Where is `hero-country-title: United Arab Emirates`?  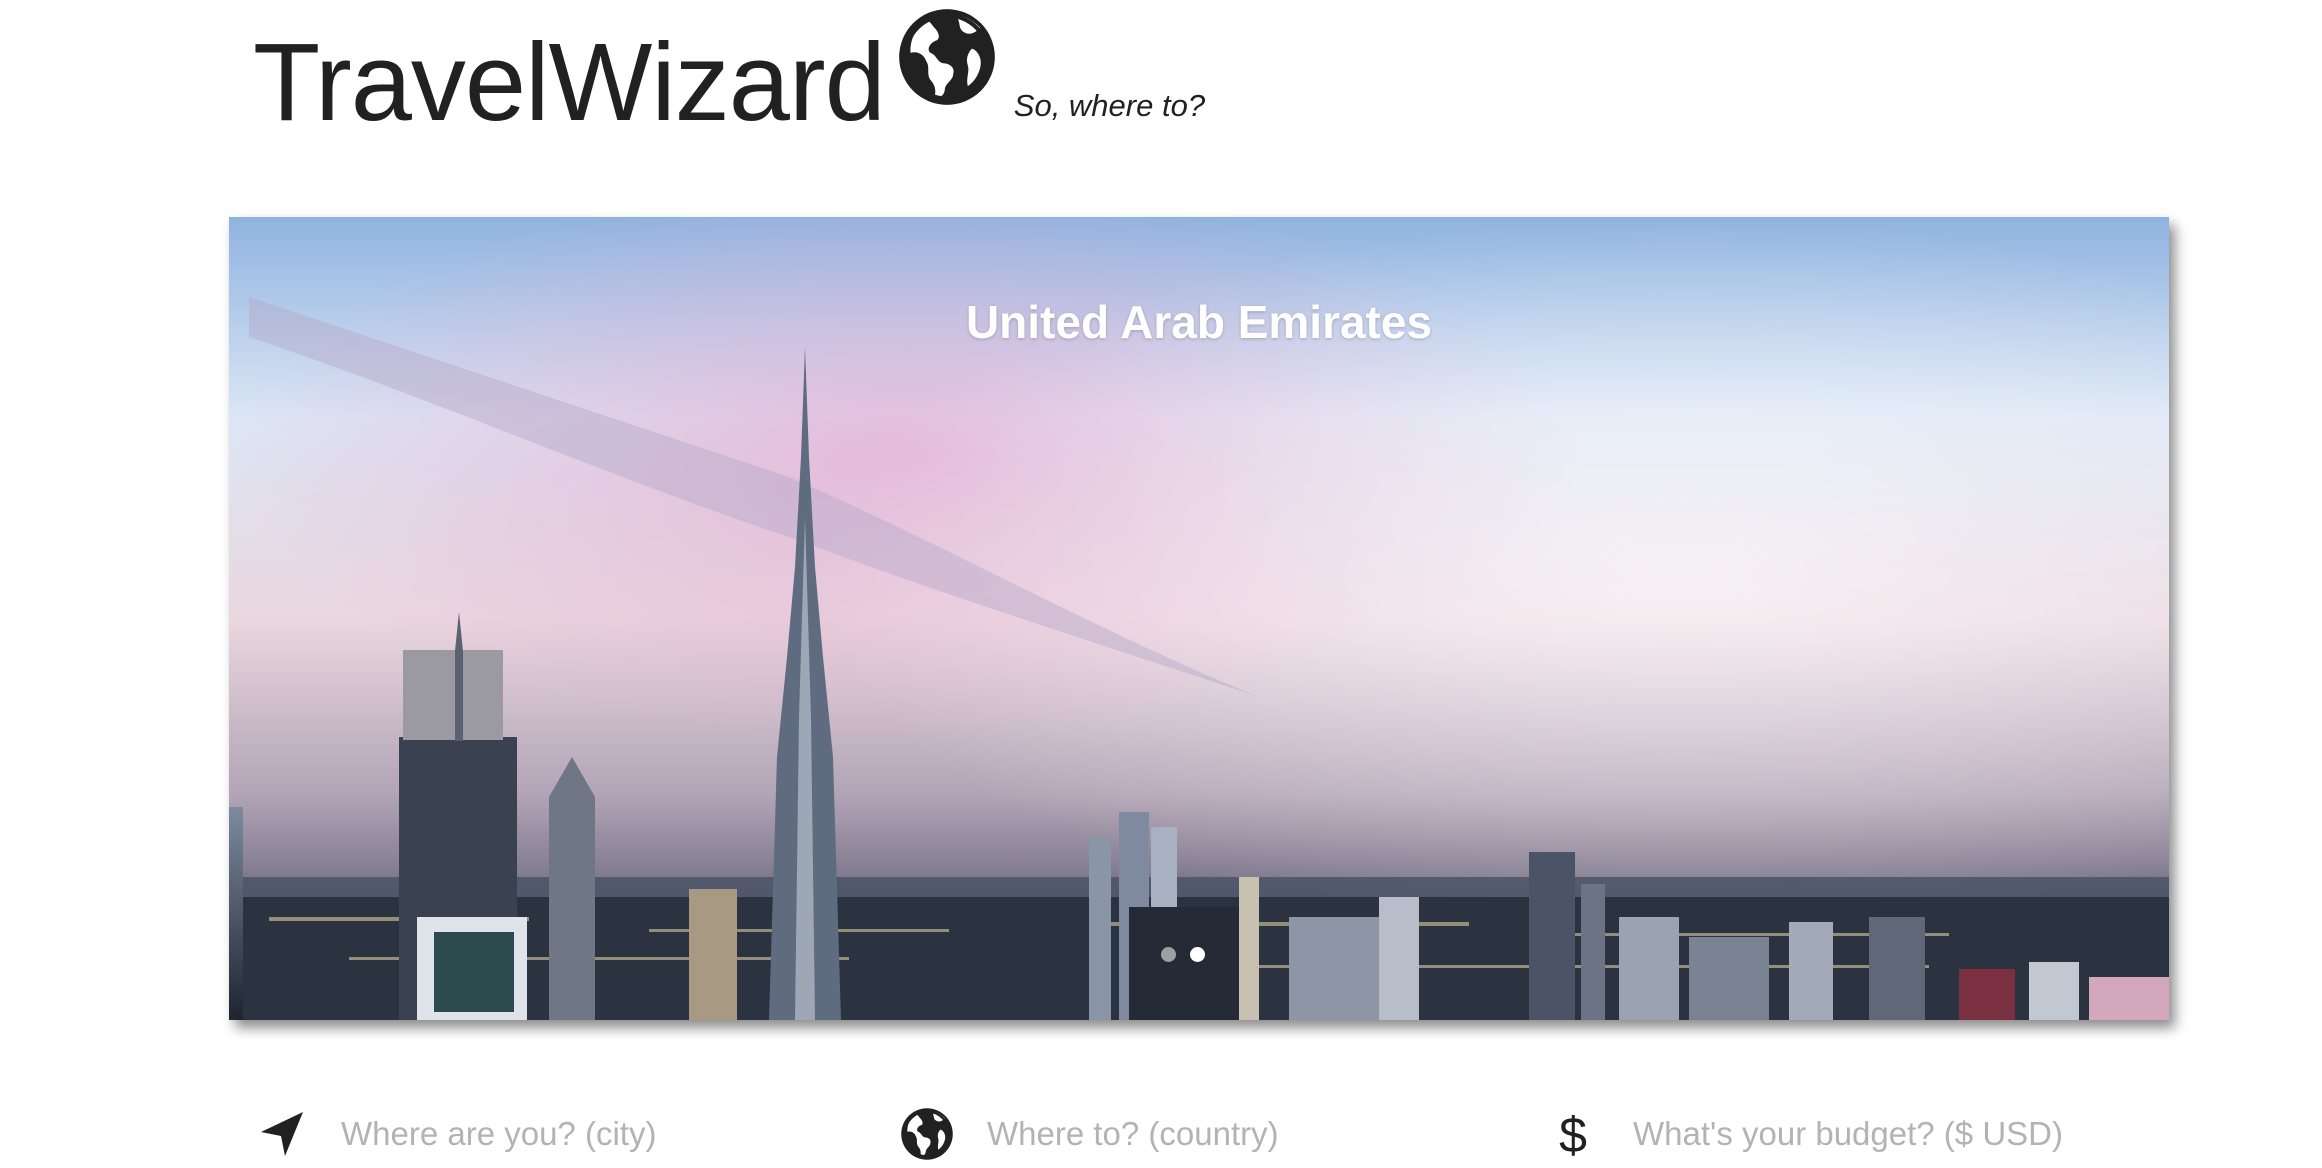
hero-country-title: United Arab Emirates is located at coordinates (1199, 322).